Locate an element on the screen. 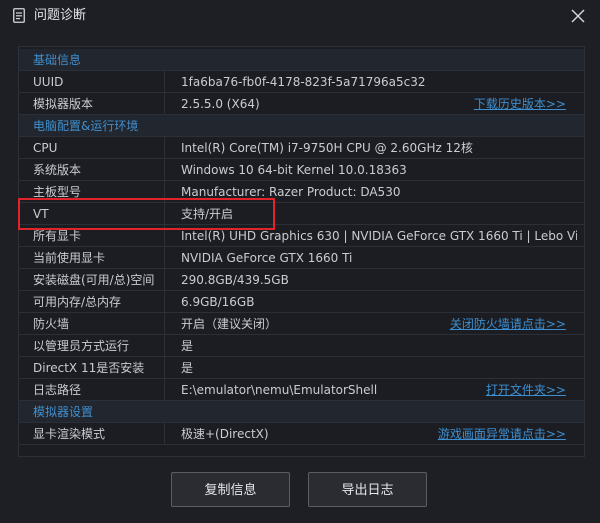 This screenshot has width=600, height=523. window-title: 问题诊断 is located at coordinates (60, 15).